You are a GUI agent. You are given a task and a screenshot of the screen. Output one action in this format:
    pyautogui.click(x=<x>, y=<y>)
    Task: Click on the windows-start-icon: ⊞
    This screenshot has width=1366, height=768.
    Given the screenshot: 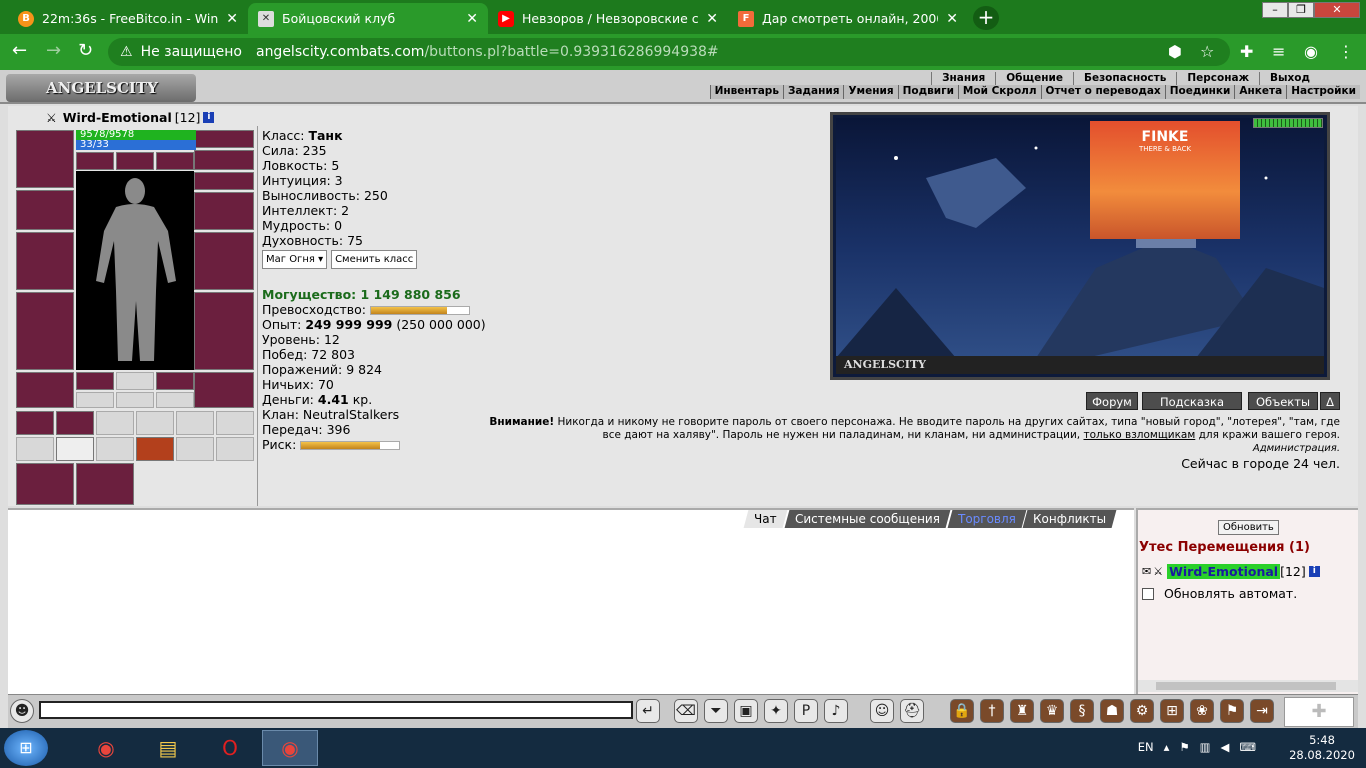 What is the action you would take?
    pyautogui.click(x=26, y=748)
    